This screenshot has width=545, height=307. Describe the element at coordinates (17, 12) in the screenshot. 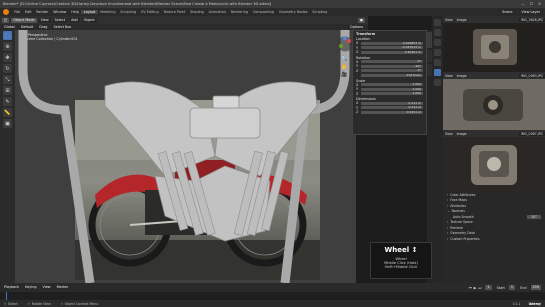

I see `menu-file: File` at that location.